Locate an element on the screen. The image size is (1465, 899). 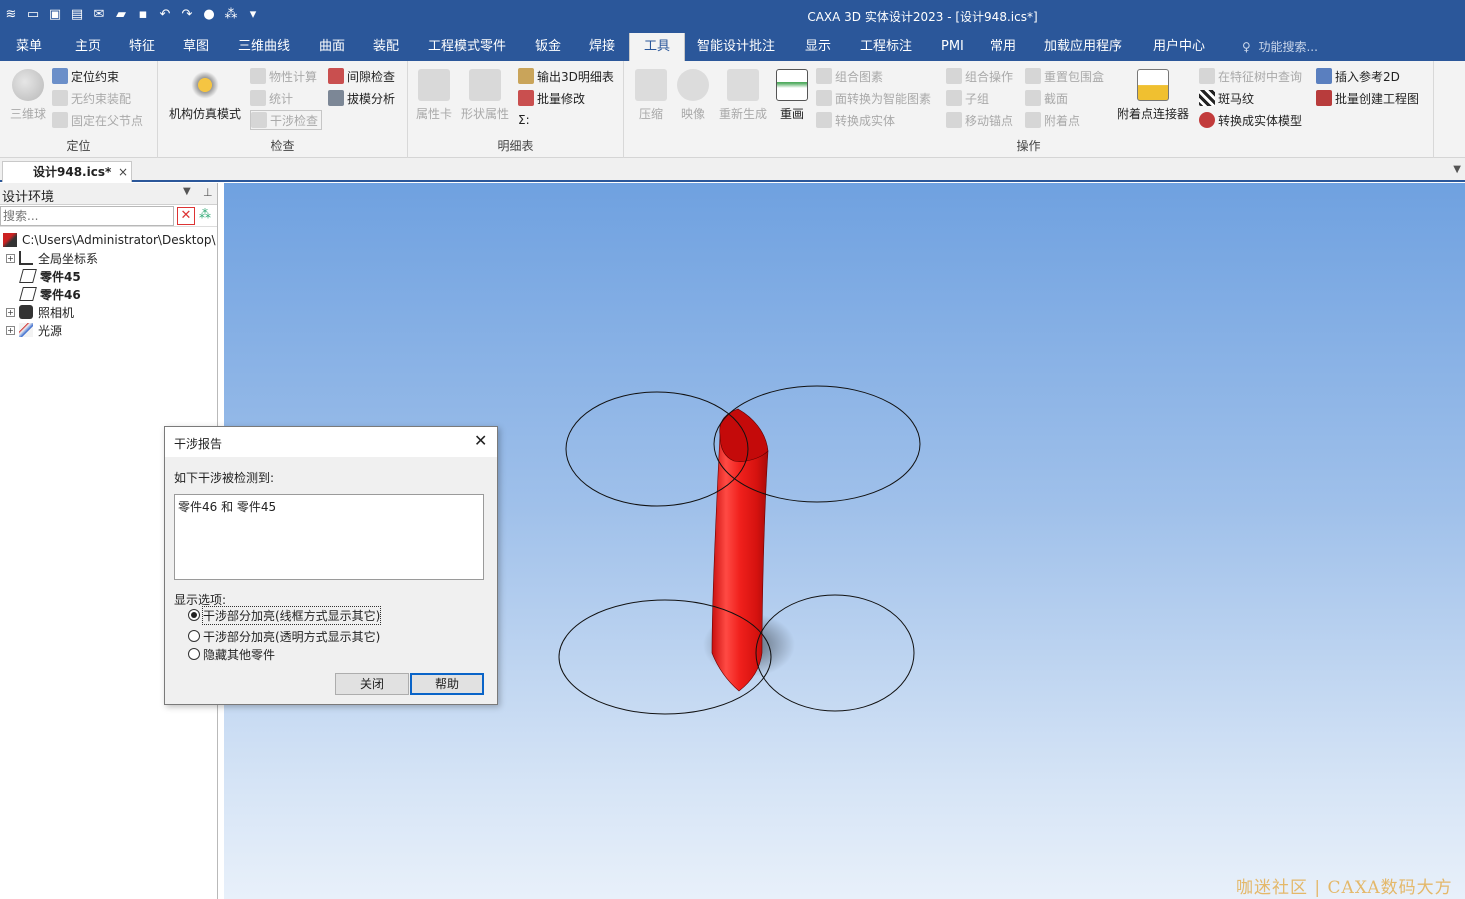
light-icon is located at coordinates (26, 330).